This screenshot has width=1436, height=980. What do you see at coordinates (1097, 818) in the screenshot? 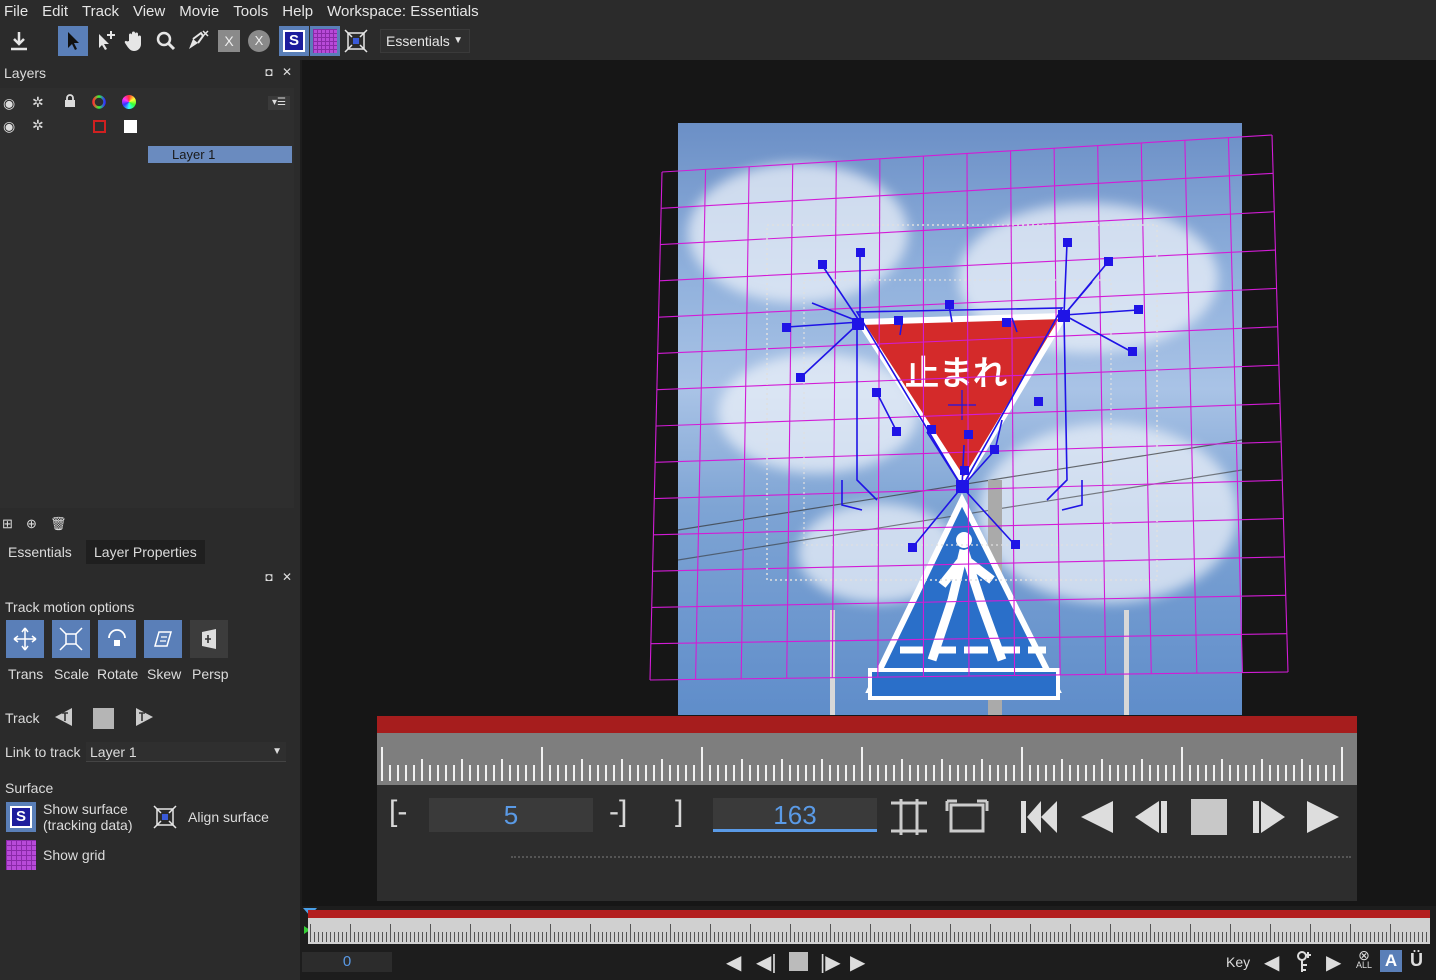
I see `play-backward-icon` at bounding box center [1097, 818].